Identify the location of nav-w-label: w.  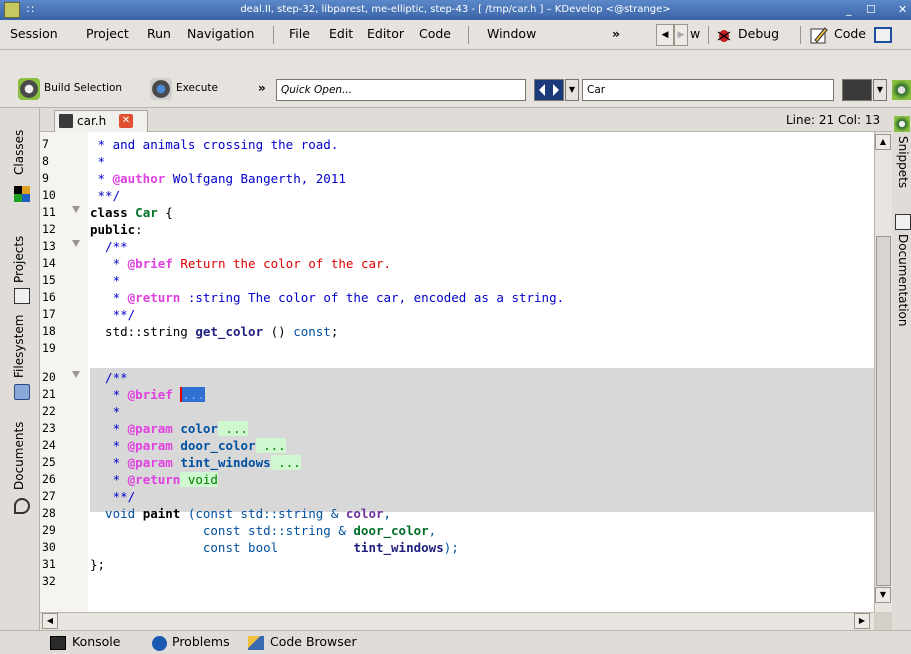
(695, 35).